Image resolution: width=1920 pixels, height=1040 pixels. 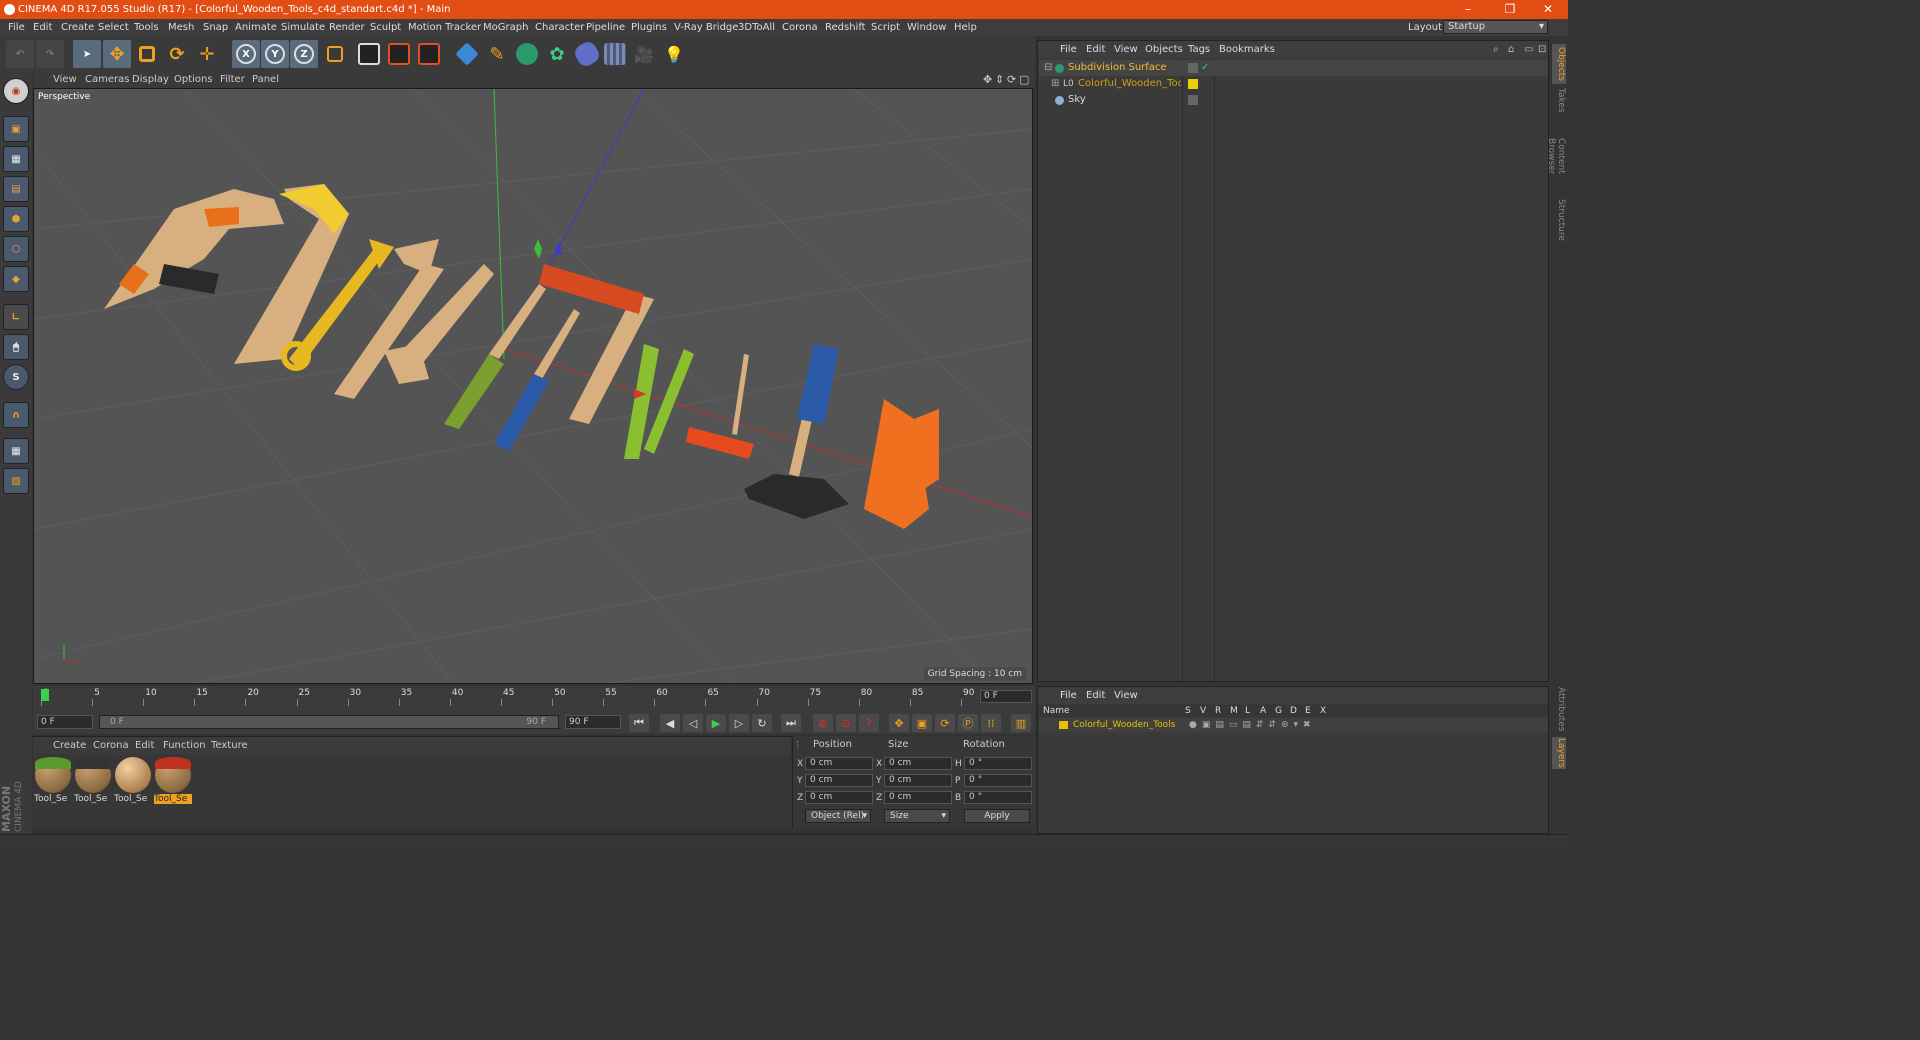 What do you see at coordinates (146, 27) in the screenshot?
I see `menu-tools: Tools` at bounding box center [146, 27].